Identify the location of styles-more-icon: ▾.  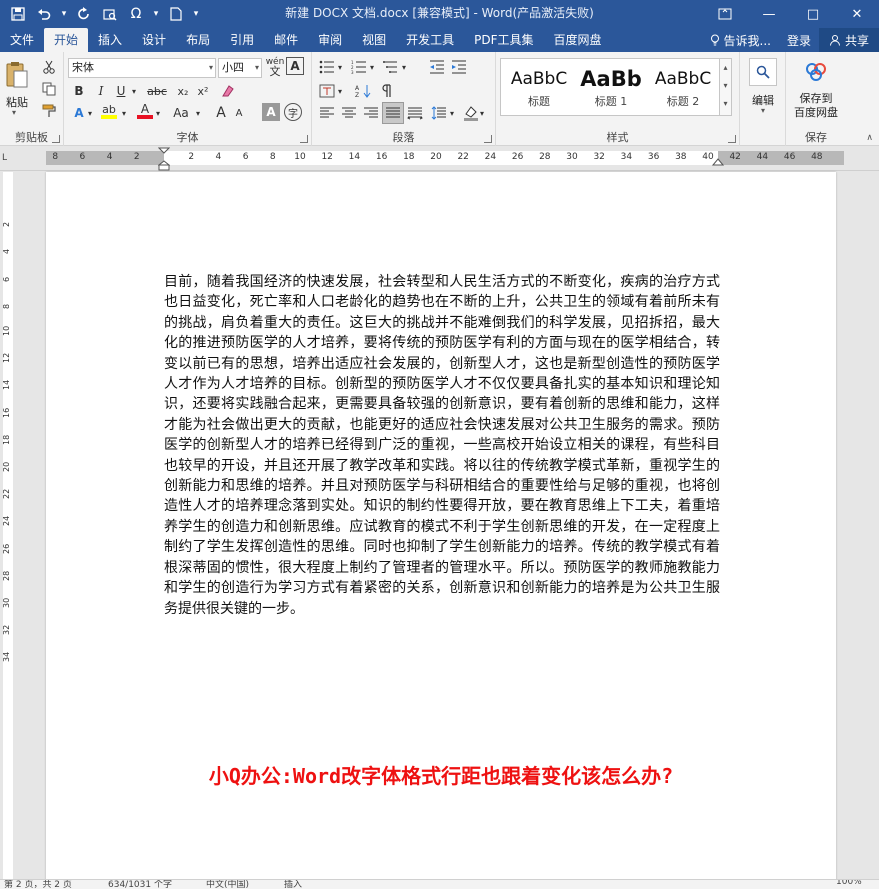
(725, 104).